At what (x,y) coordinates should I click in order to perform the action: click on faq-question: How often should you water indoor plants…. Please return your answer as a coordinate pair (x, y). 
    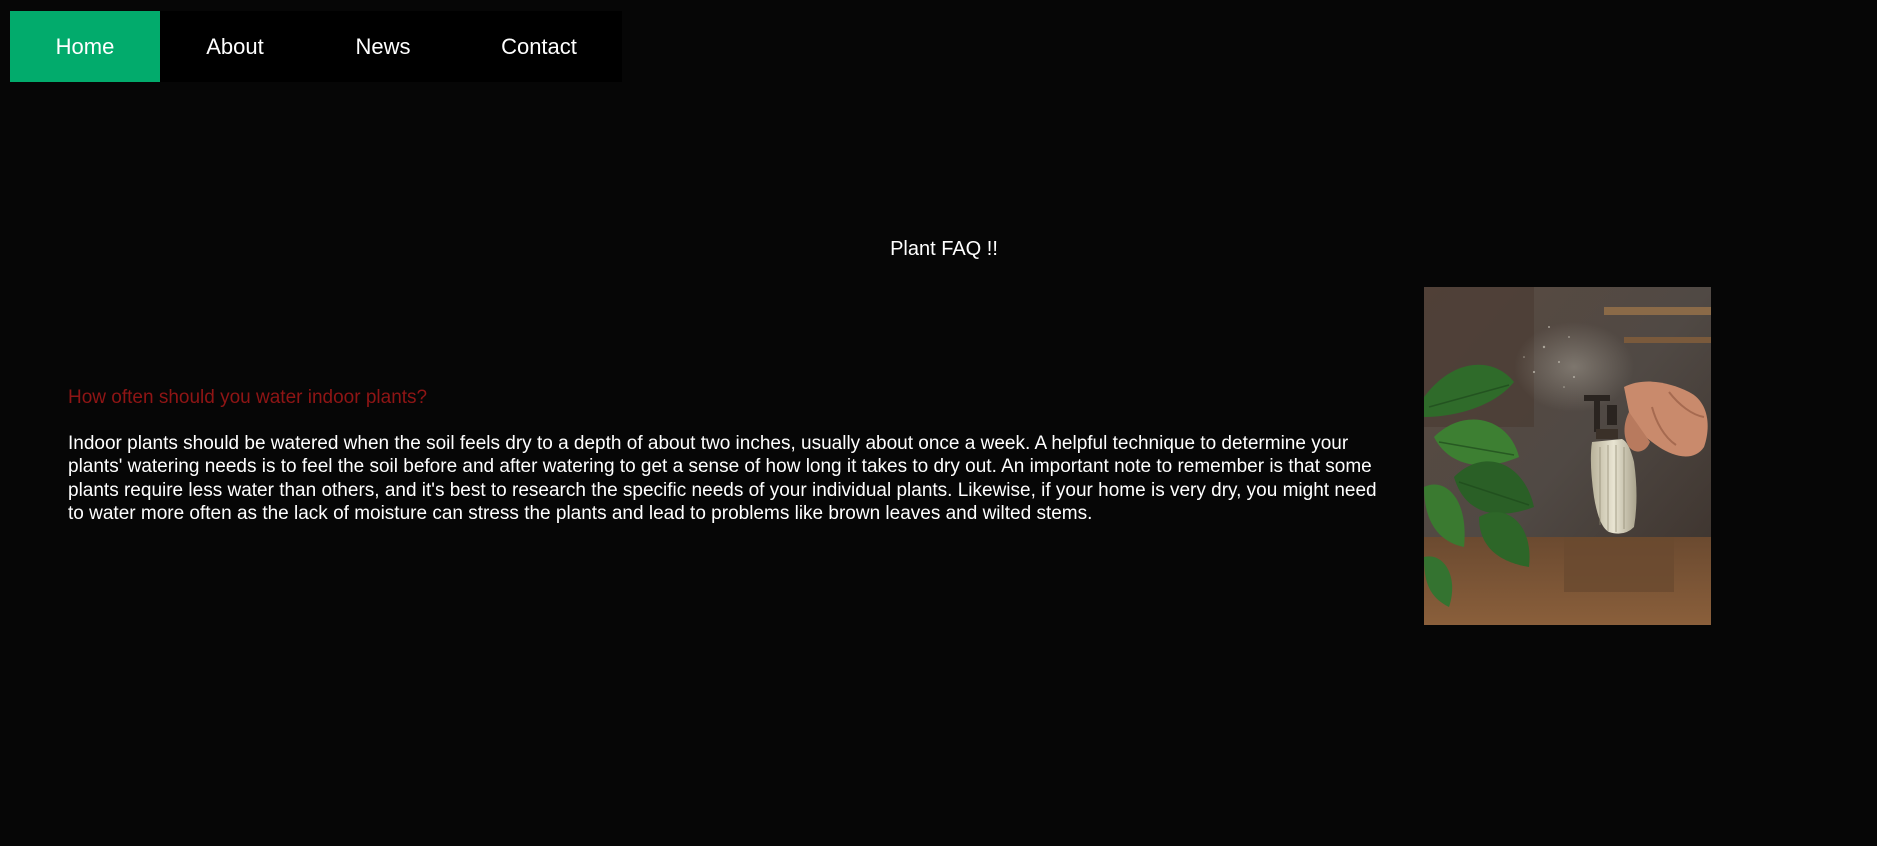
    Looking at the image, I should click on (248, 397).